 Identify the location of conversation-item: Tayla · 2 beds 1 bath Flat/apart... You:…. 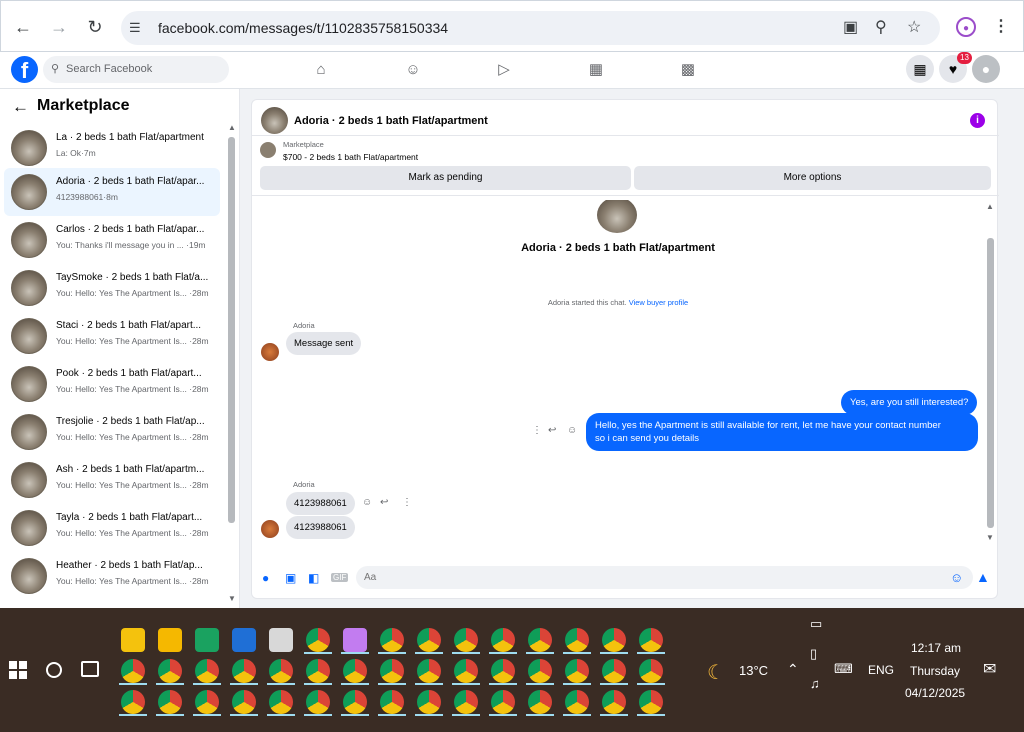
(112, 528).